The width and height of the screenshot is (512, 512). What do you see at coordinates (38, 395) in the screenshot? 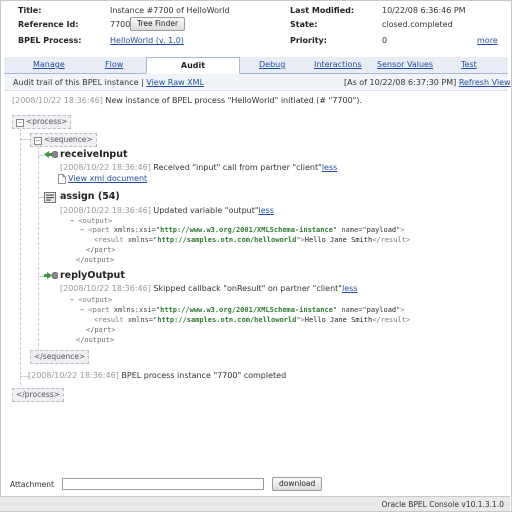
I see `process-close-tag: </process>` at bounding box center [38, 395].